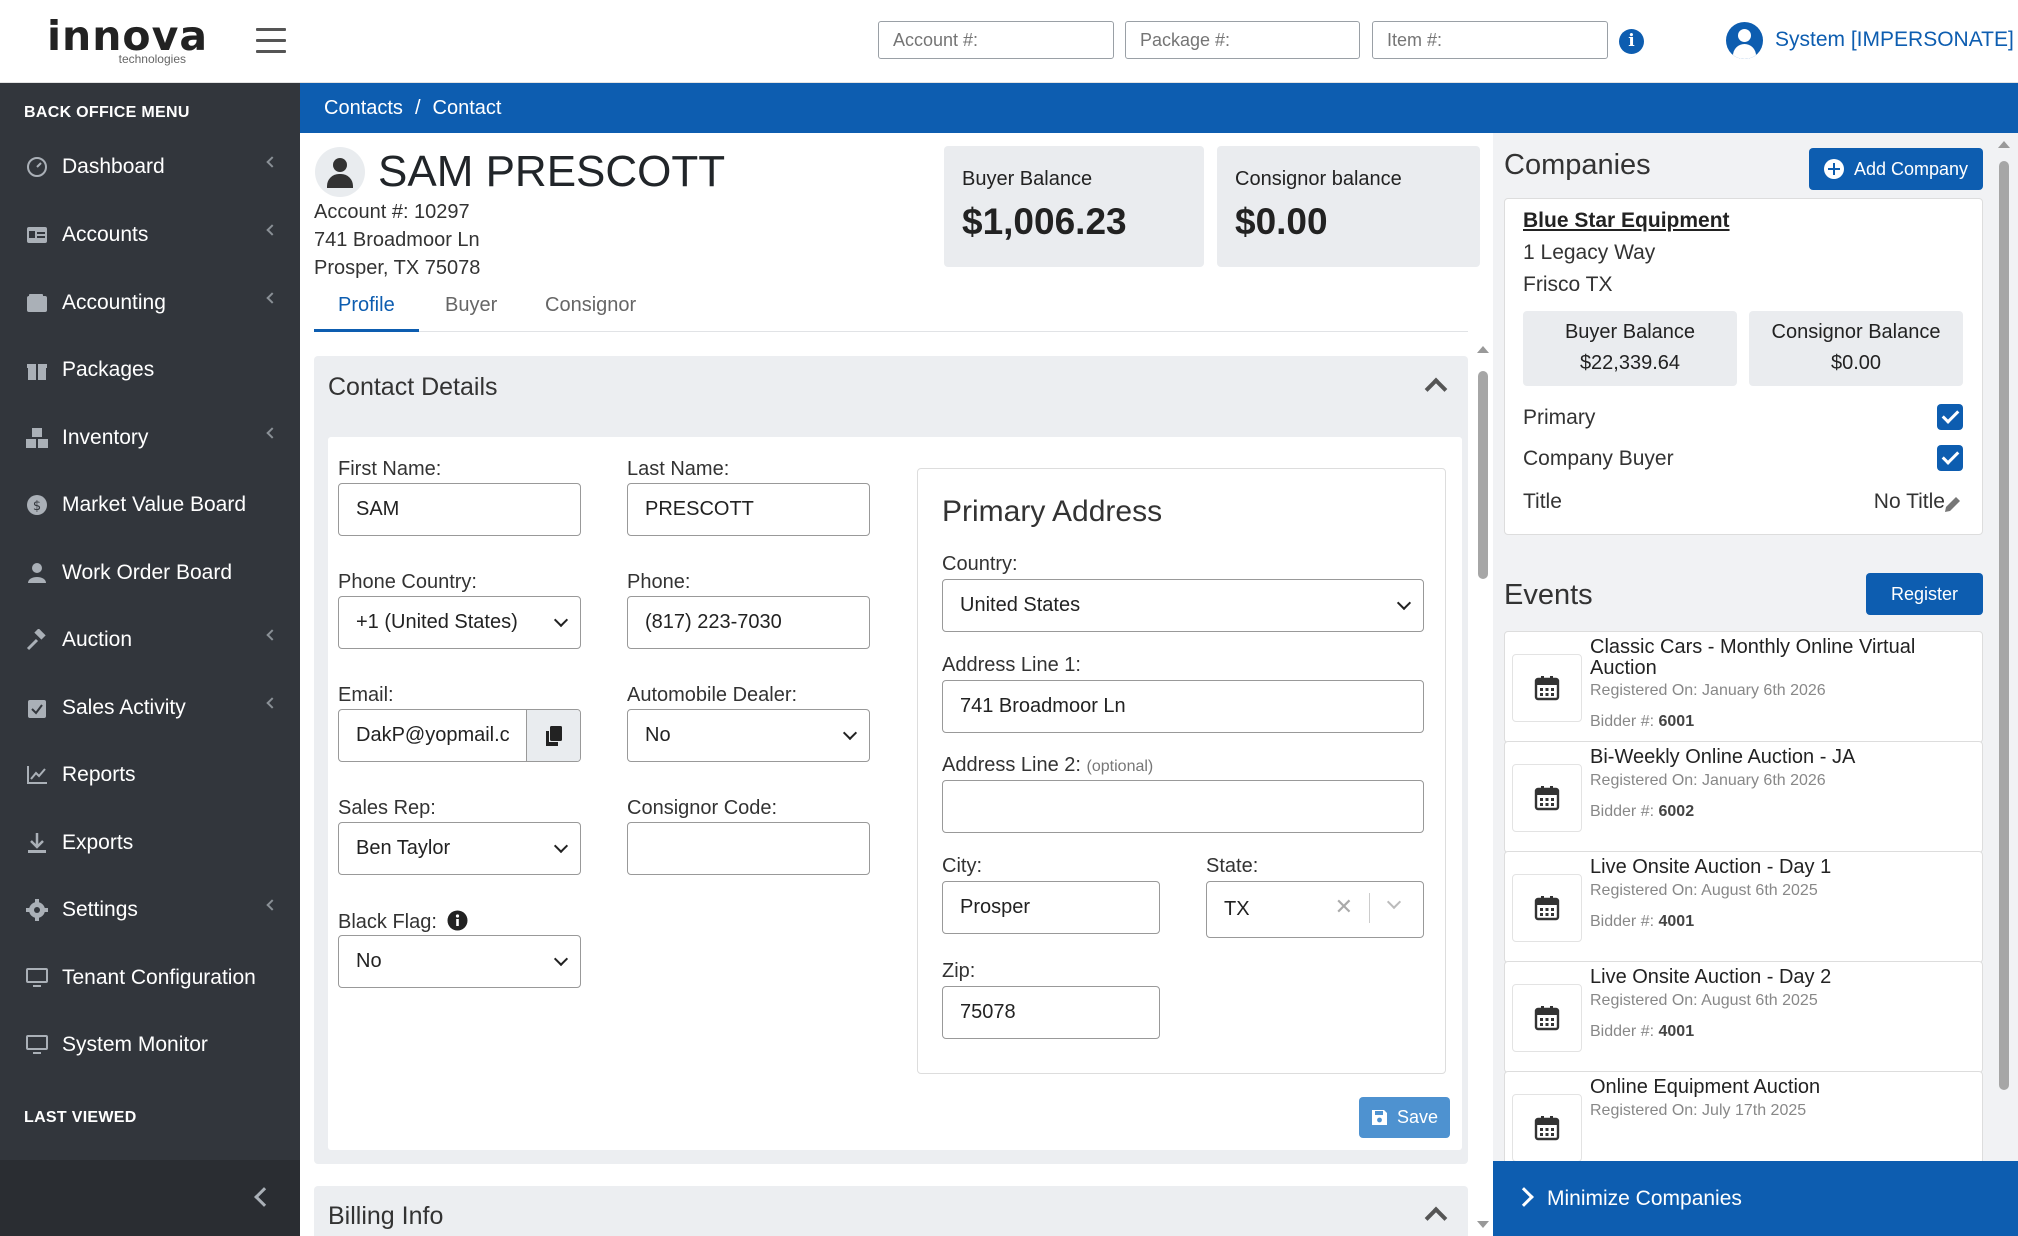 The width and height of the screenshot is (2018, 1236). Describe the element at coordinates (1755, 1198) in the screenshot. I see `minimize-companies-button: Minimize Companies` at that location.